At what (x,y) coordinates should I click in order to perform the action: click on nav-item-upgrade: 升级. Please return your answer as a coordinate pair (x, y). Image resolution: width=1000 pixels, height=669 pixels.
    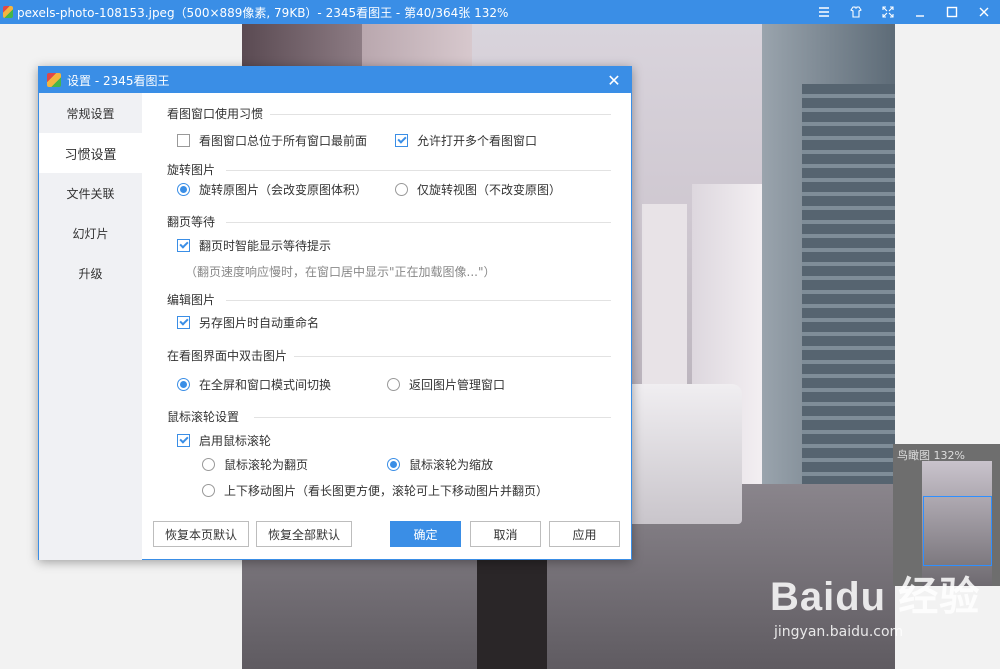
    Looking at the image, I should click on (90, 273).